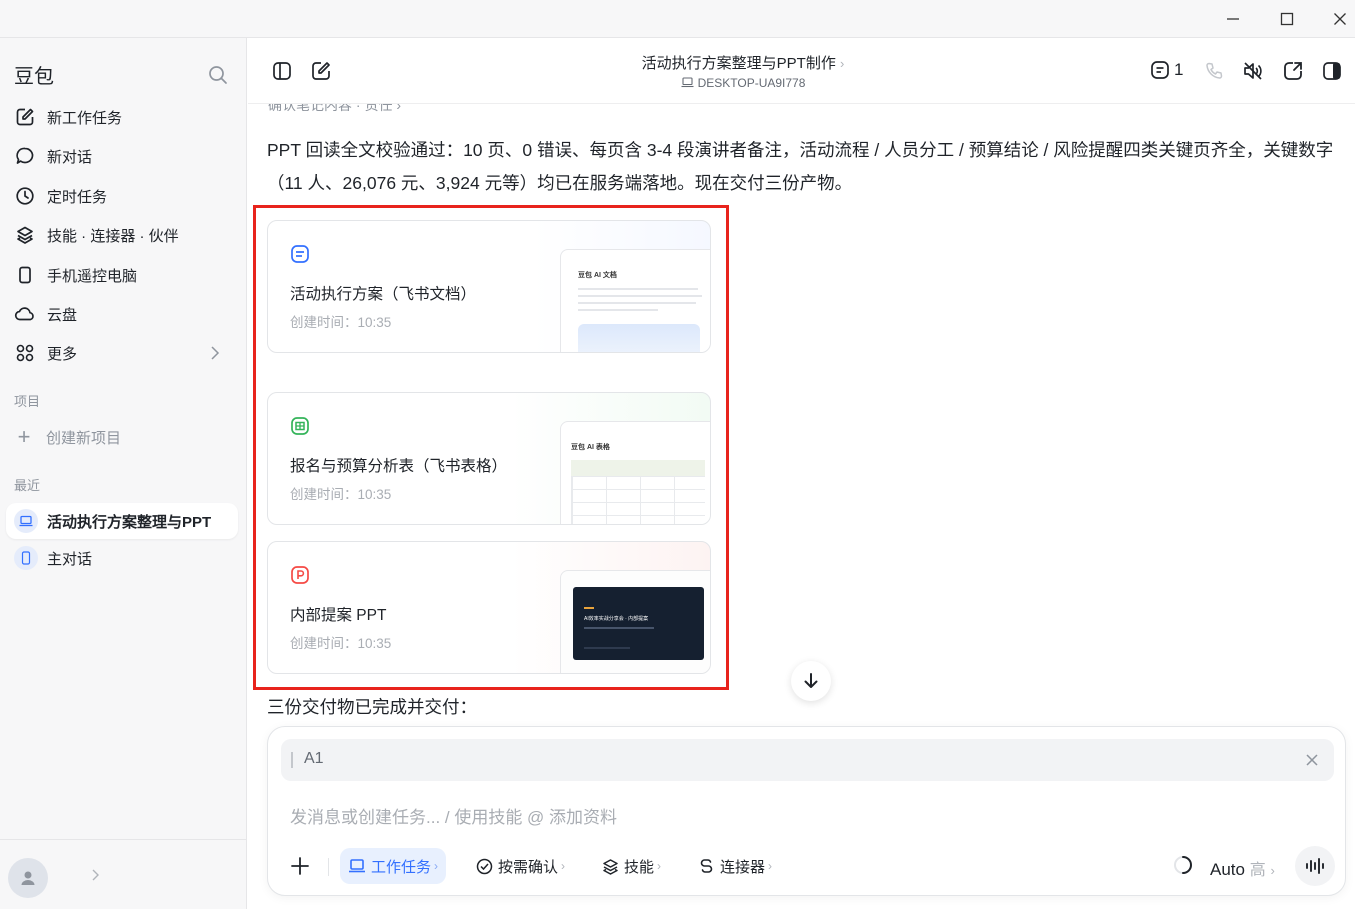 The width and height of the screenshot is (1355, 909). Describe the element at coordinates (123, 874) in the screenshot. I see `sidebar-footer` at that location.